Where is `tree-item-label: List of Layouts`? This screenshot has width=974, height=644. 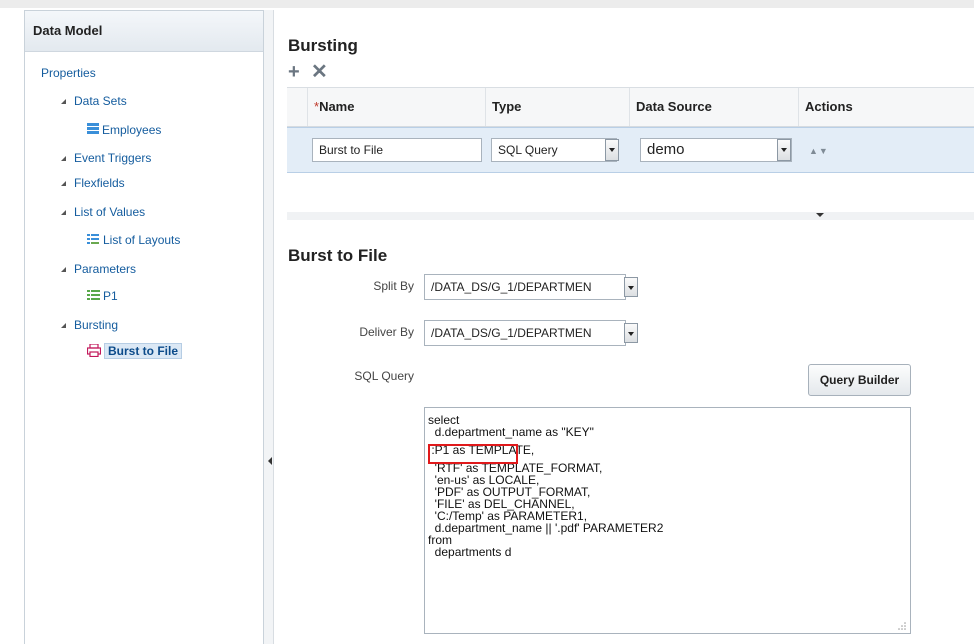 tree-item-label: List of Layouts is located at coordinates (142, 240).